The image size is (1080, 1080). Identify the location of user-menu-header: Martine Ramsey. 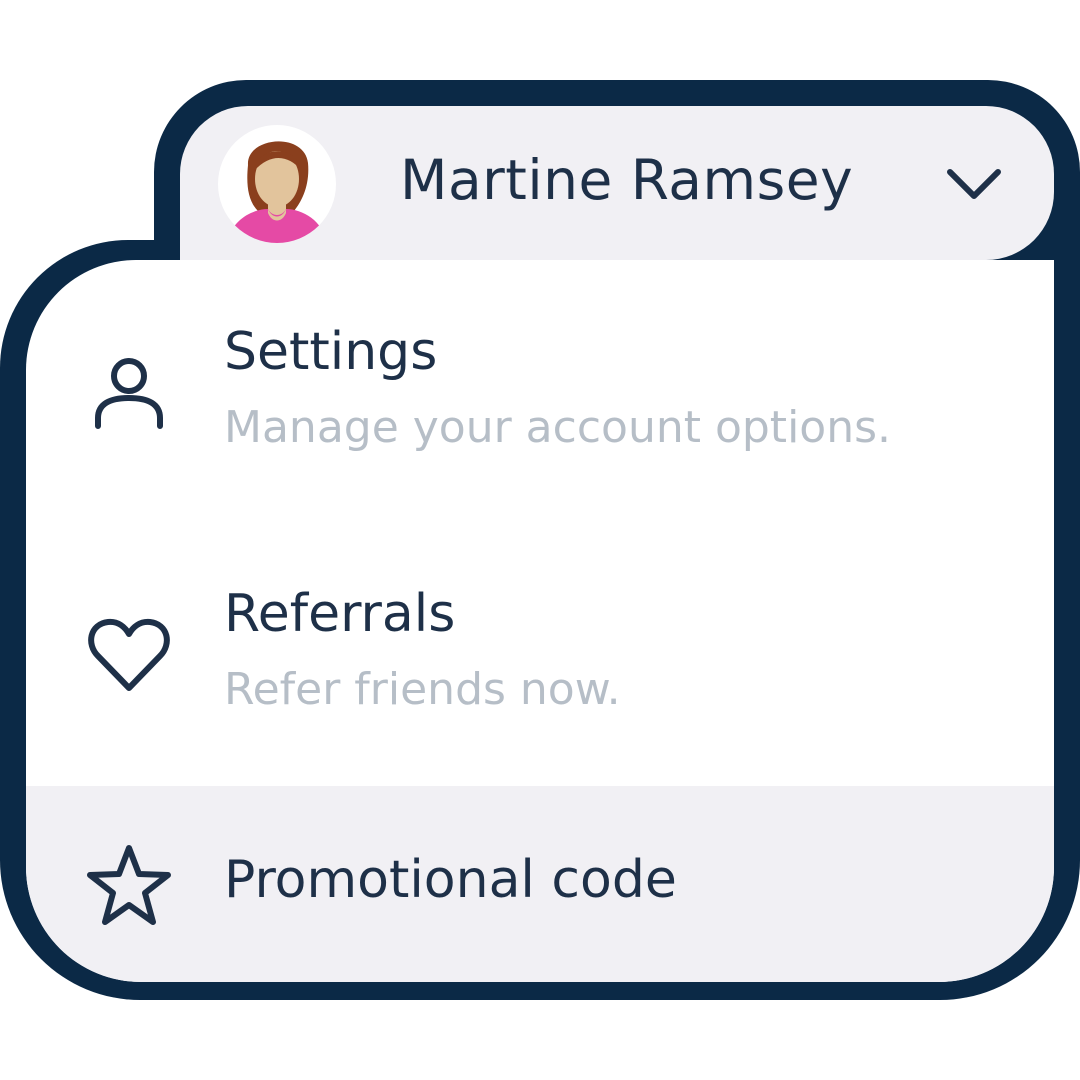
(617, 183).